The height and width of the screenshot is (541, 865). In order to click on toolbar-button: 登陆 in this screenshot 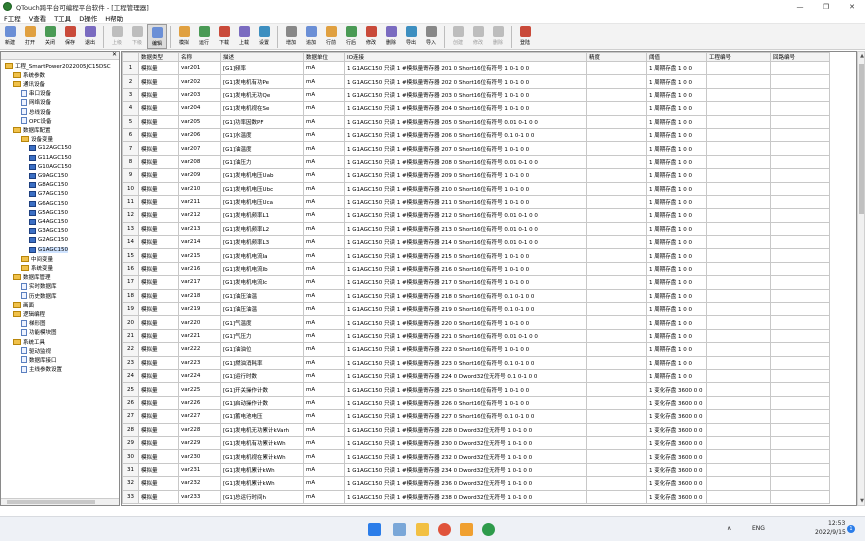, I will do `click(525, 36)`.